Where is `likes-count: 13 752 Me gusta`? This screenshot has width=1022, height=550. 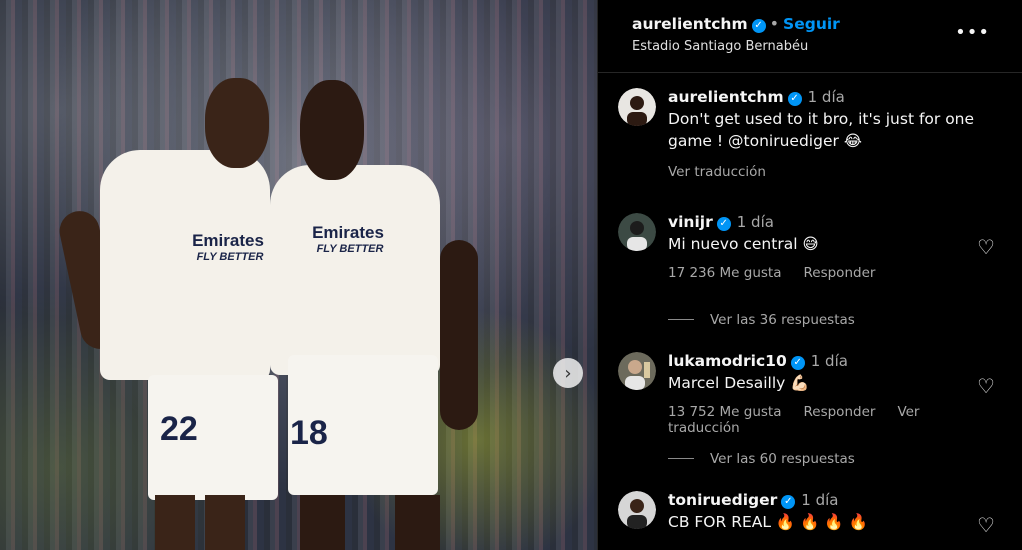
likes-count: 13 752 Me gusta is located at coordinates (725, 412).